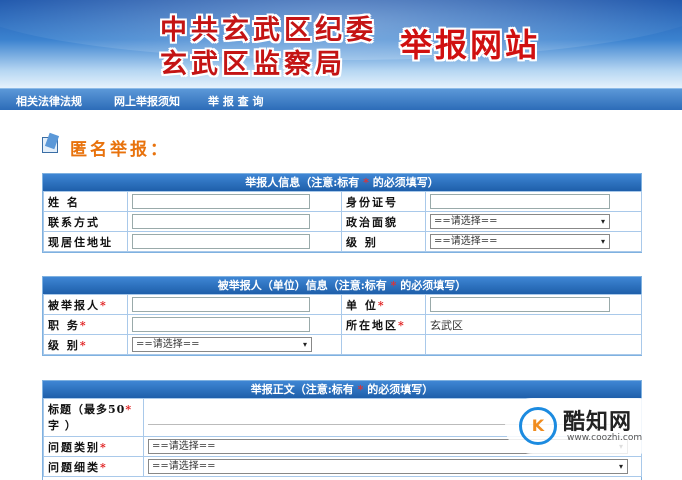  I want to click on post-cell, so click(234, 324).